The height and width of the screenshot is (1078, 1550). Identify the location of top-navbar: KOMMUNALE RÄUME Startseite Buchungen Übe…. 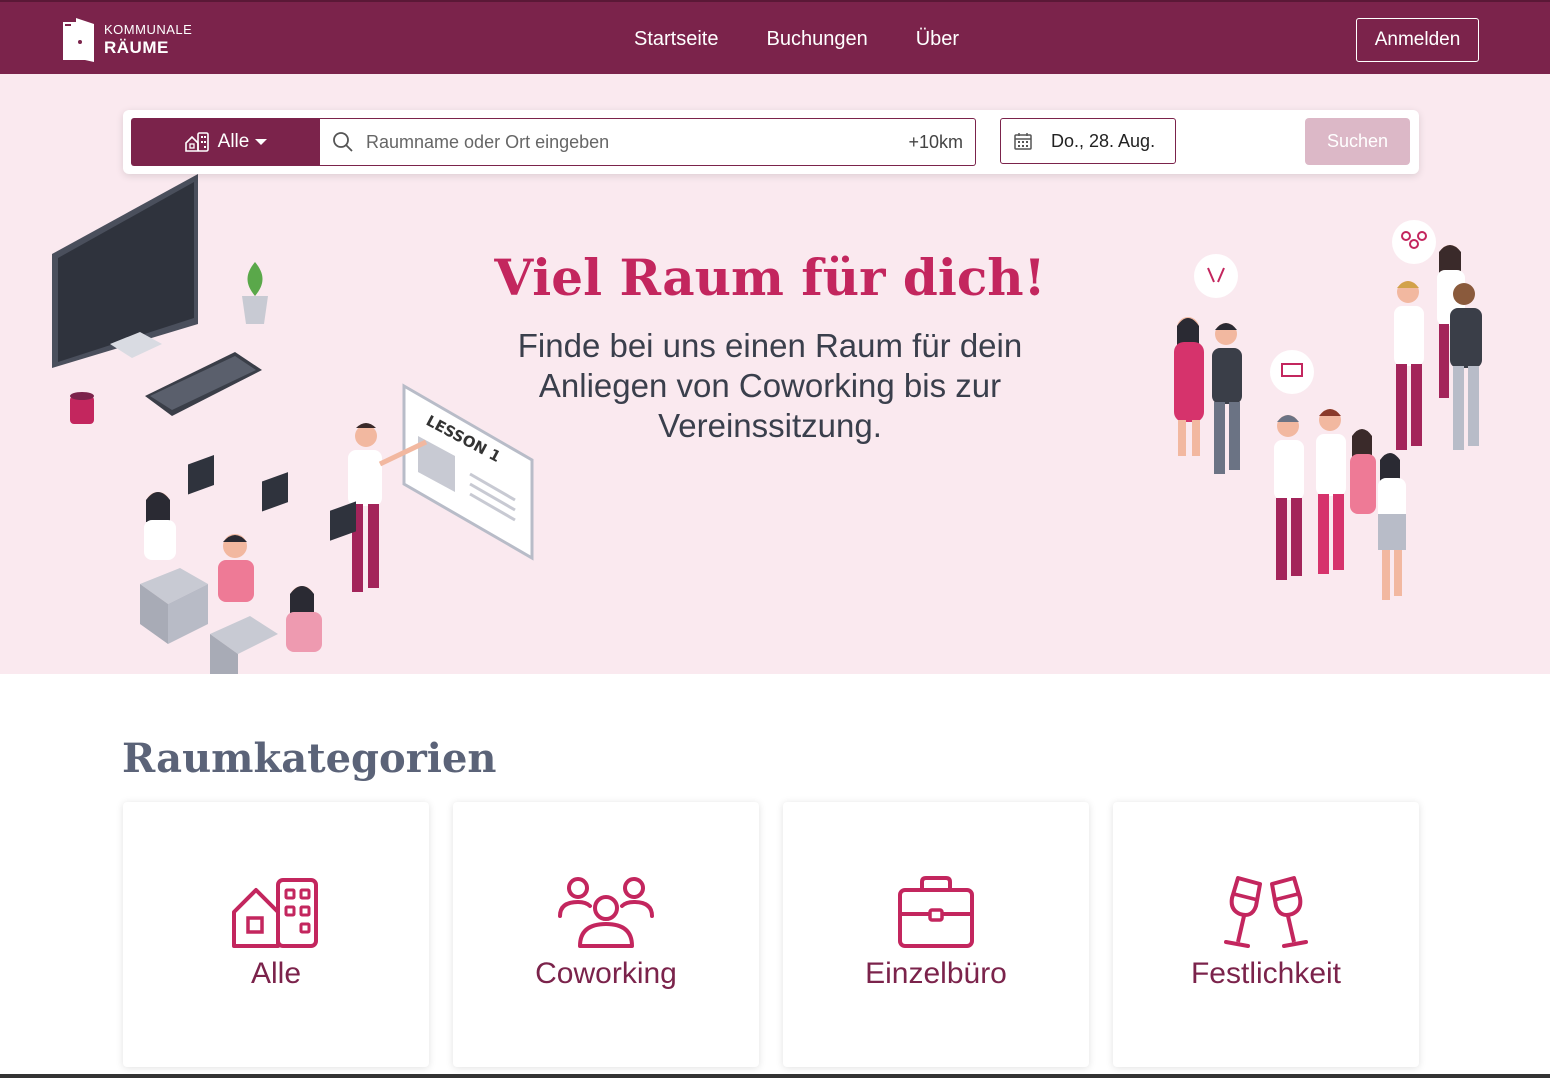
(775, 40).